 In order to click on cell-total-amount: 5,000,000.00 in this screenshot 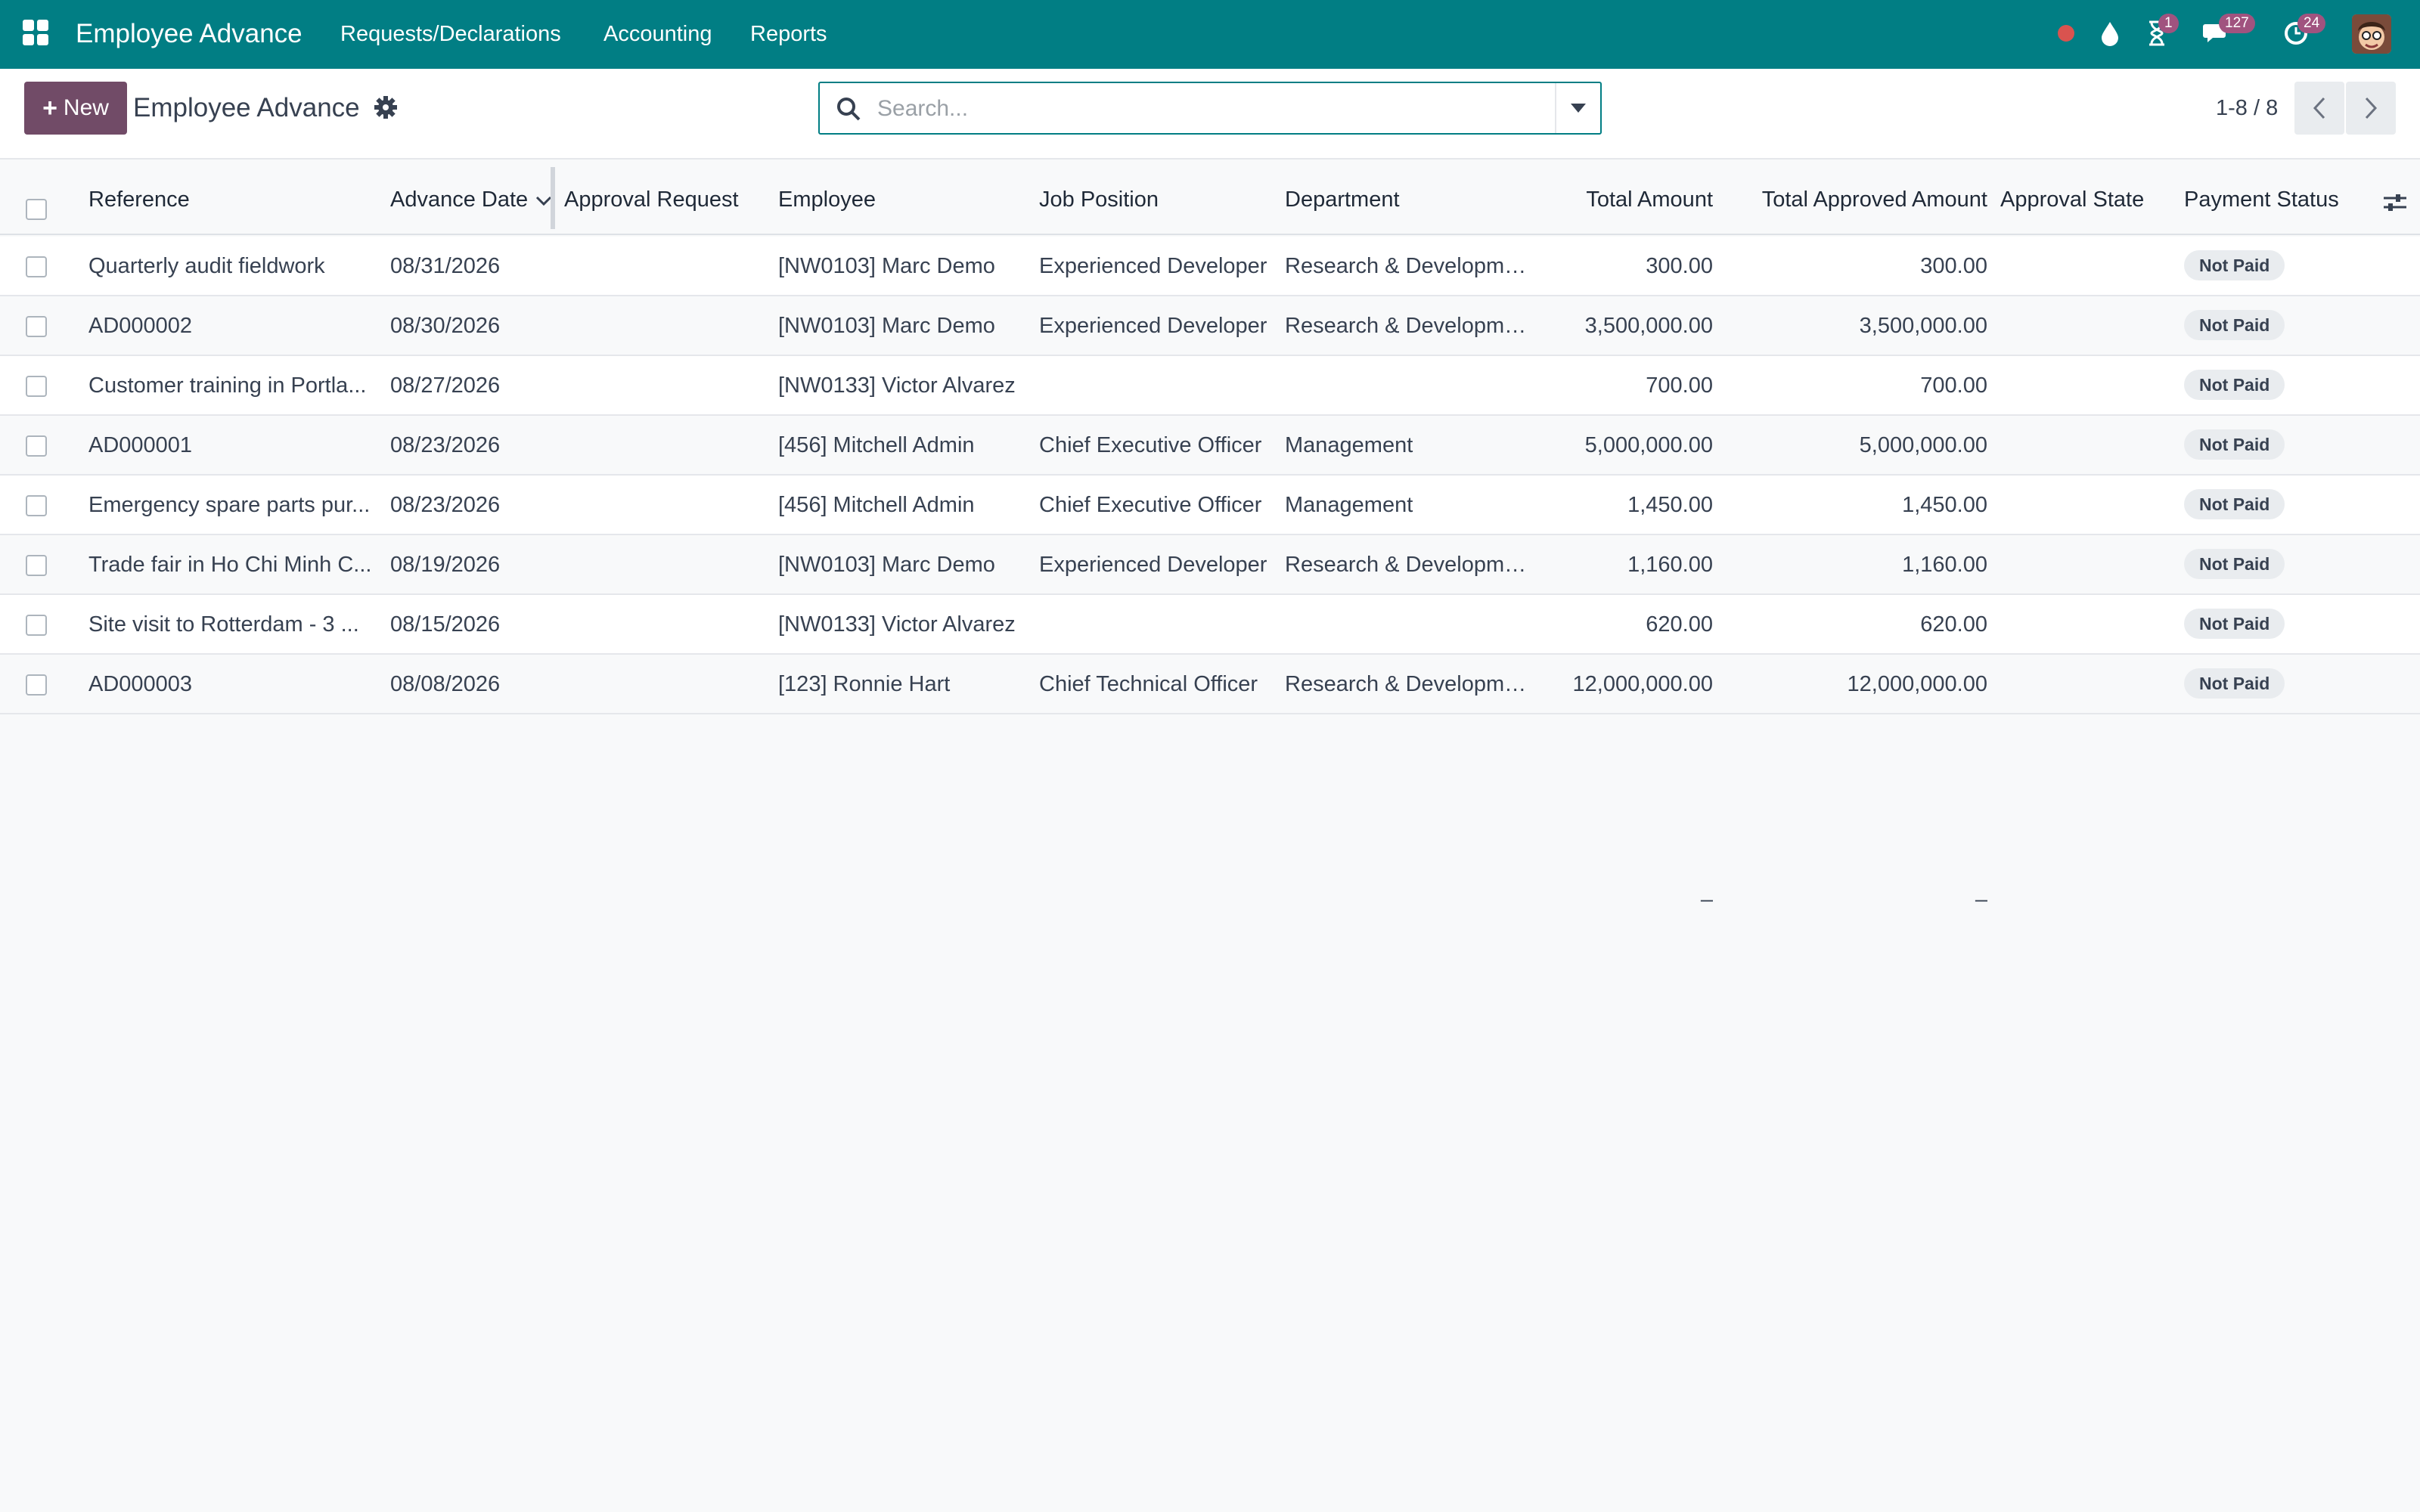, I will do `click(1648, 445)`.